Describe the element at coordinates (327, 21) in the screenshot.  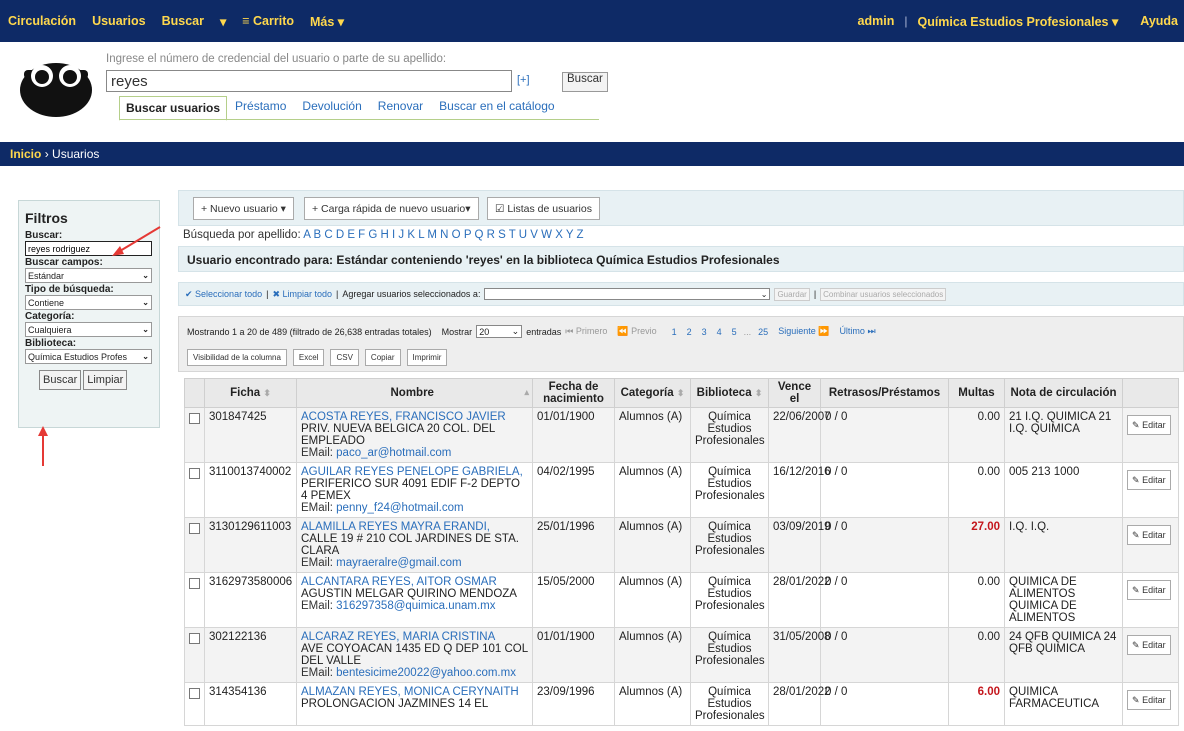
I see `nav-mas: Más ▾` at that location.